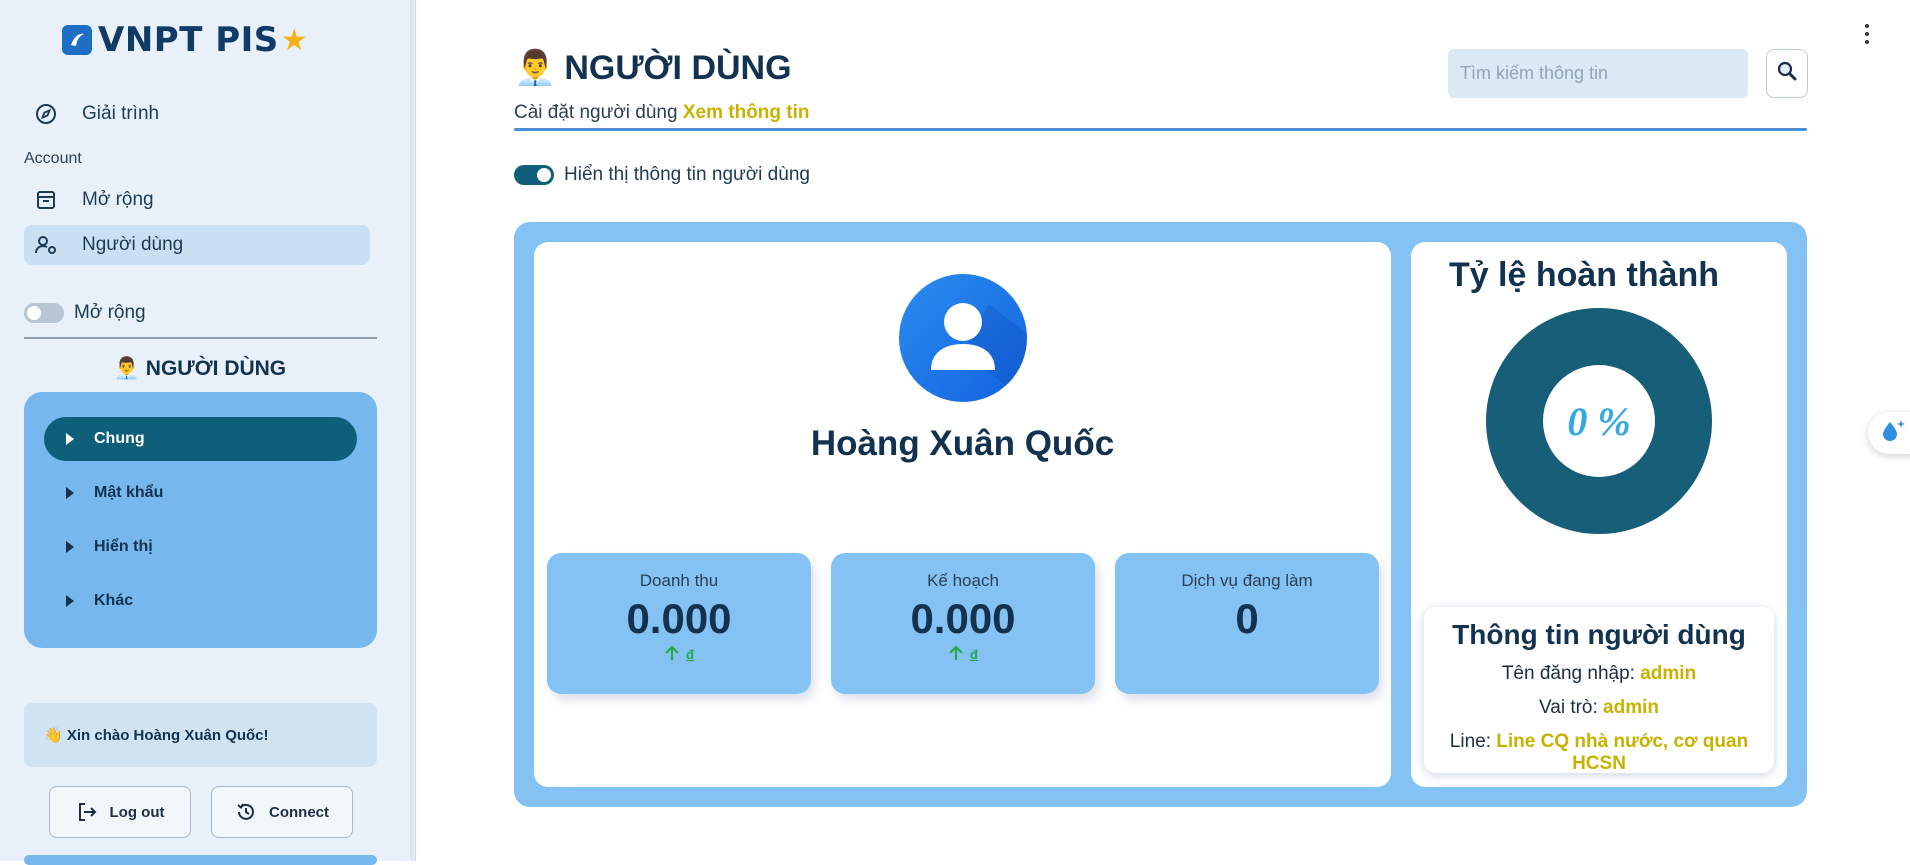 Image resolution: width=1910 pixels, height=865 pixels. Describe the element at coordinates (1470, 741) in the screenshot. I see `line-label: Line:` at that location.